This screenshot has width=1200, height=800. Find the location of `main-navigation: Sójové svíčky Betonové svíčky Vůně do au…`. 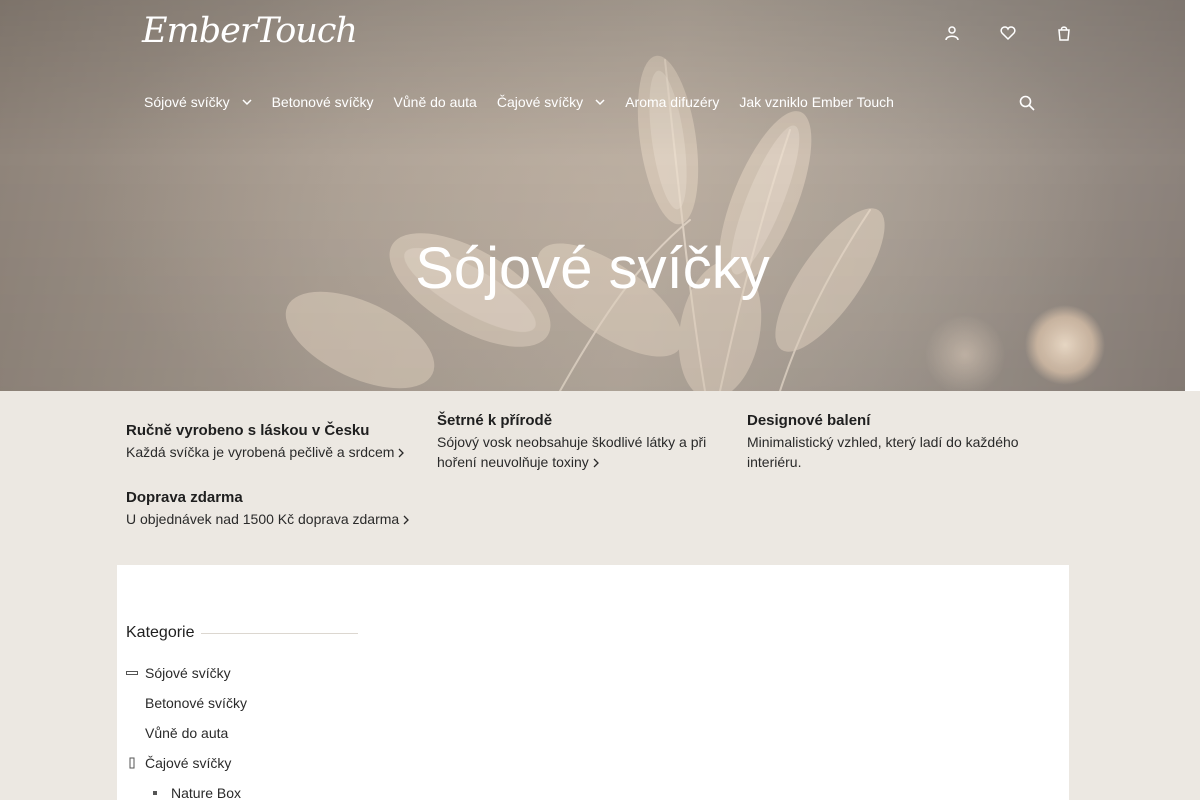

main-navigation: Sójové svíčky Betonové svíčky Vůně do au… is located at coordinates (529, 102).